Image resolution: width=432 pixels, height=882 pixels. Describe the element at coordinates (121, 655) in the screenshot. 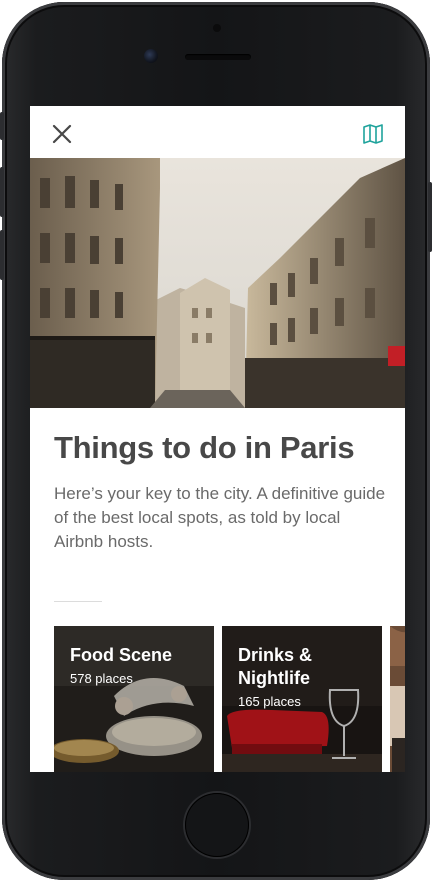

I see `card-title: Food Scene` at that location.